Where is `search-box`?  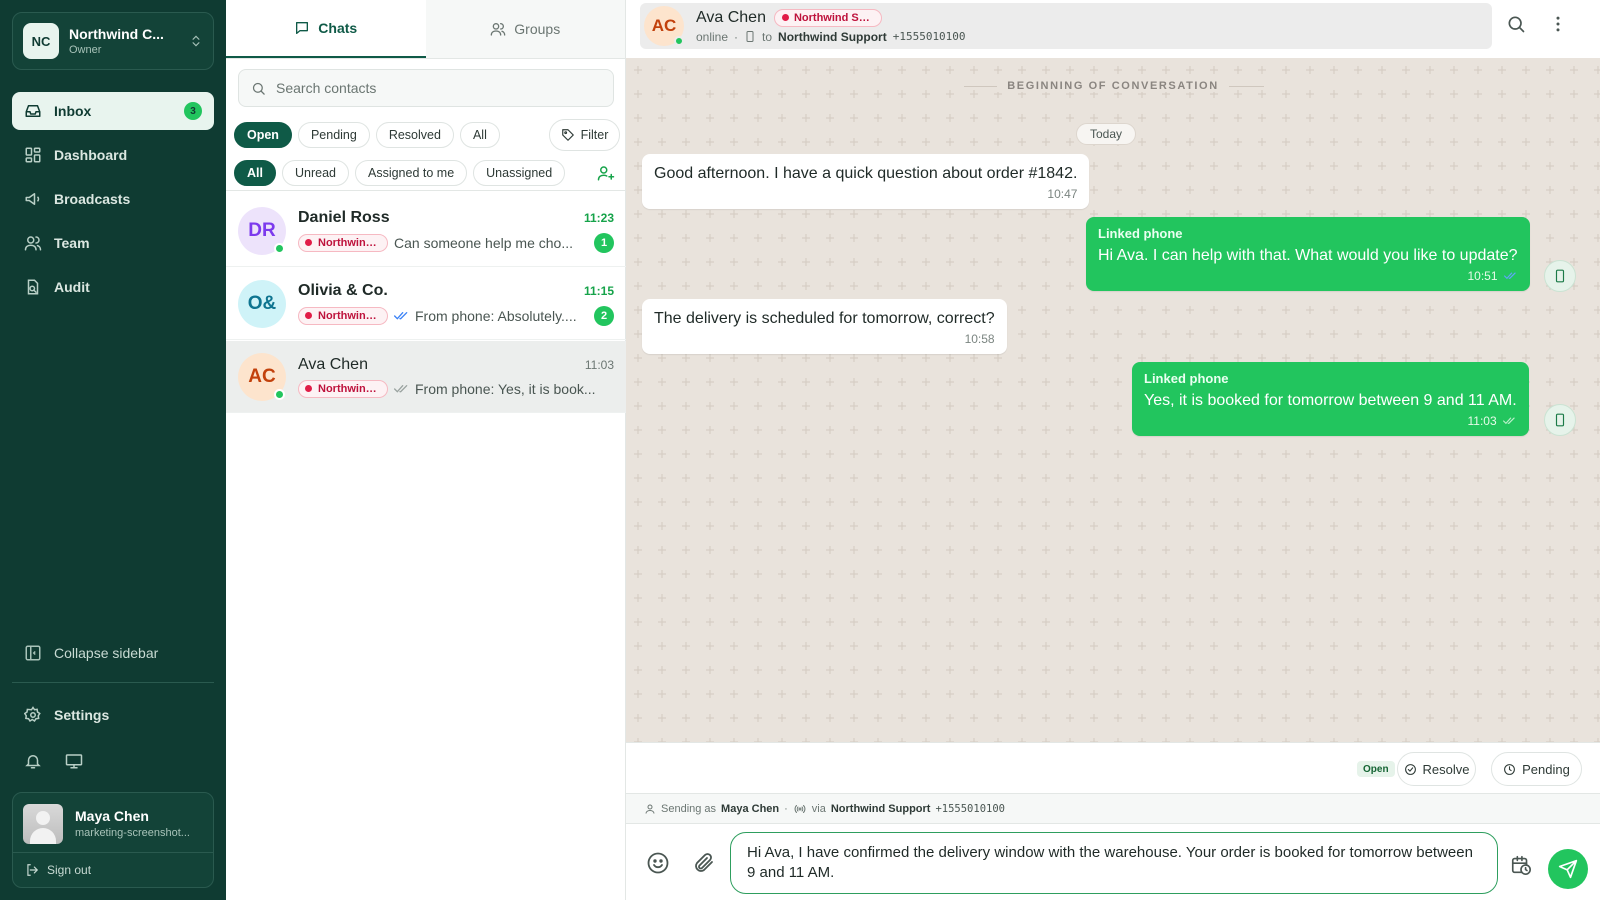
search-box is located at coordinates (426, 88).